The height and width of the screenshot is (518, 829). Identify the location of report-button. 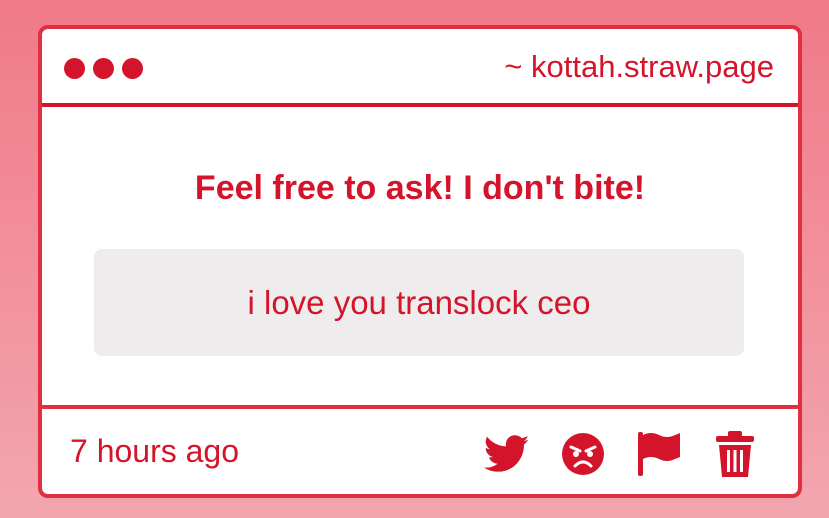
(659, 454).